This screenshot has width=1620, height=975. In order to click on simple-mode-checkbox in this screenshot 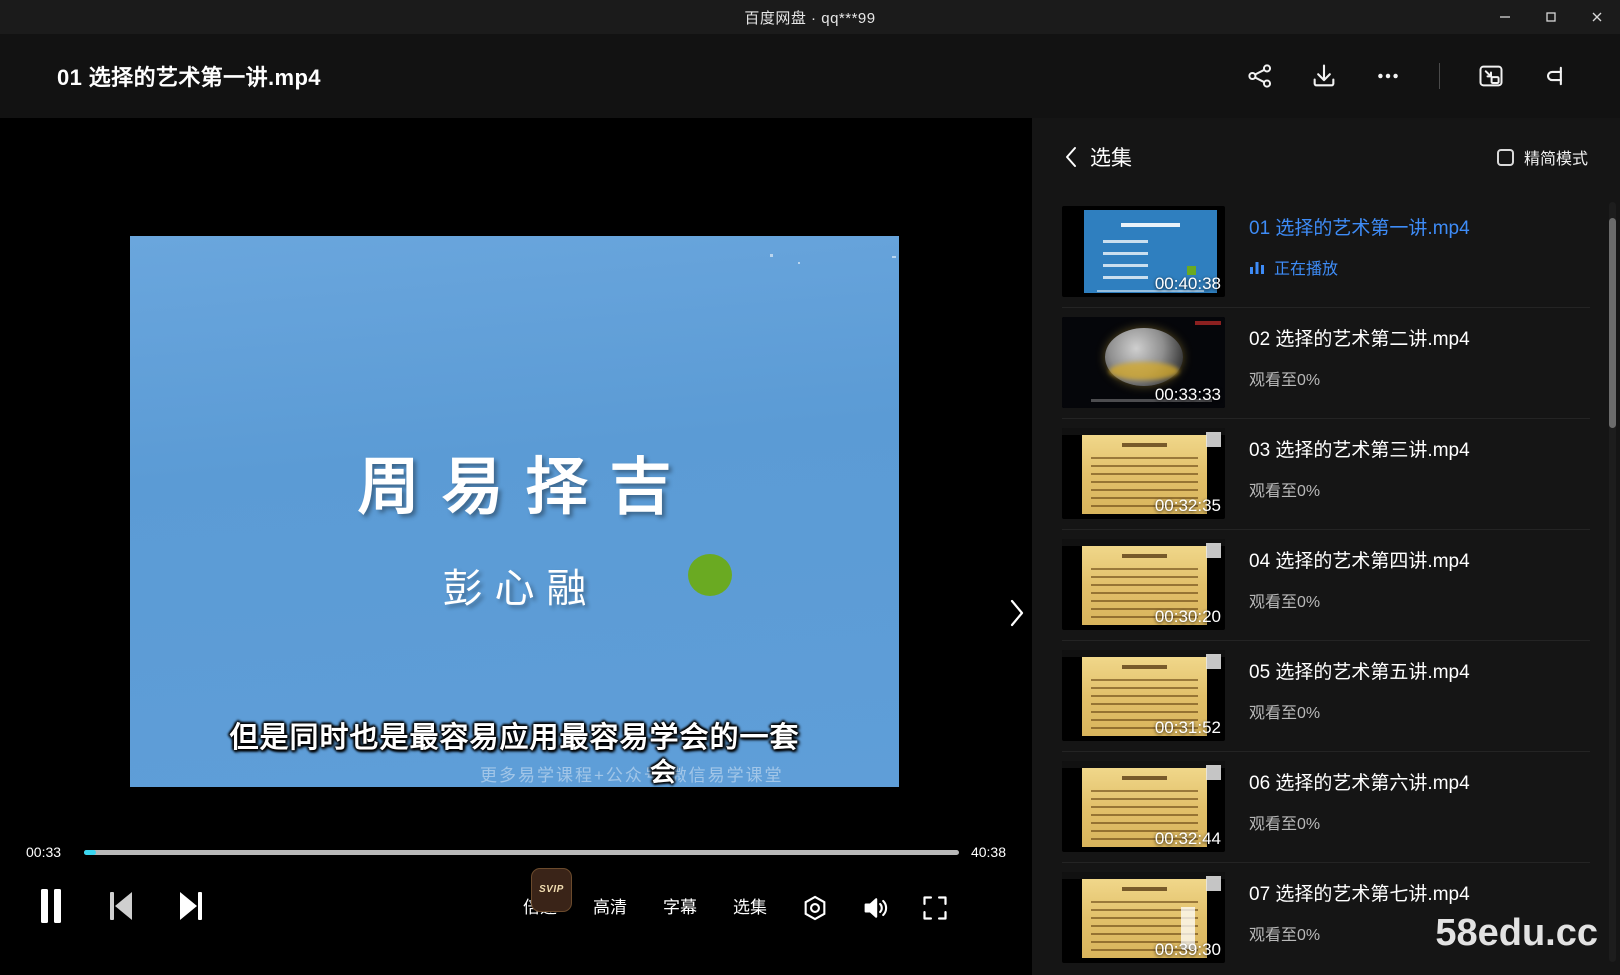, I will do `click(1505, 157)`.